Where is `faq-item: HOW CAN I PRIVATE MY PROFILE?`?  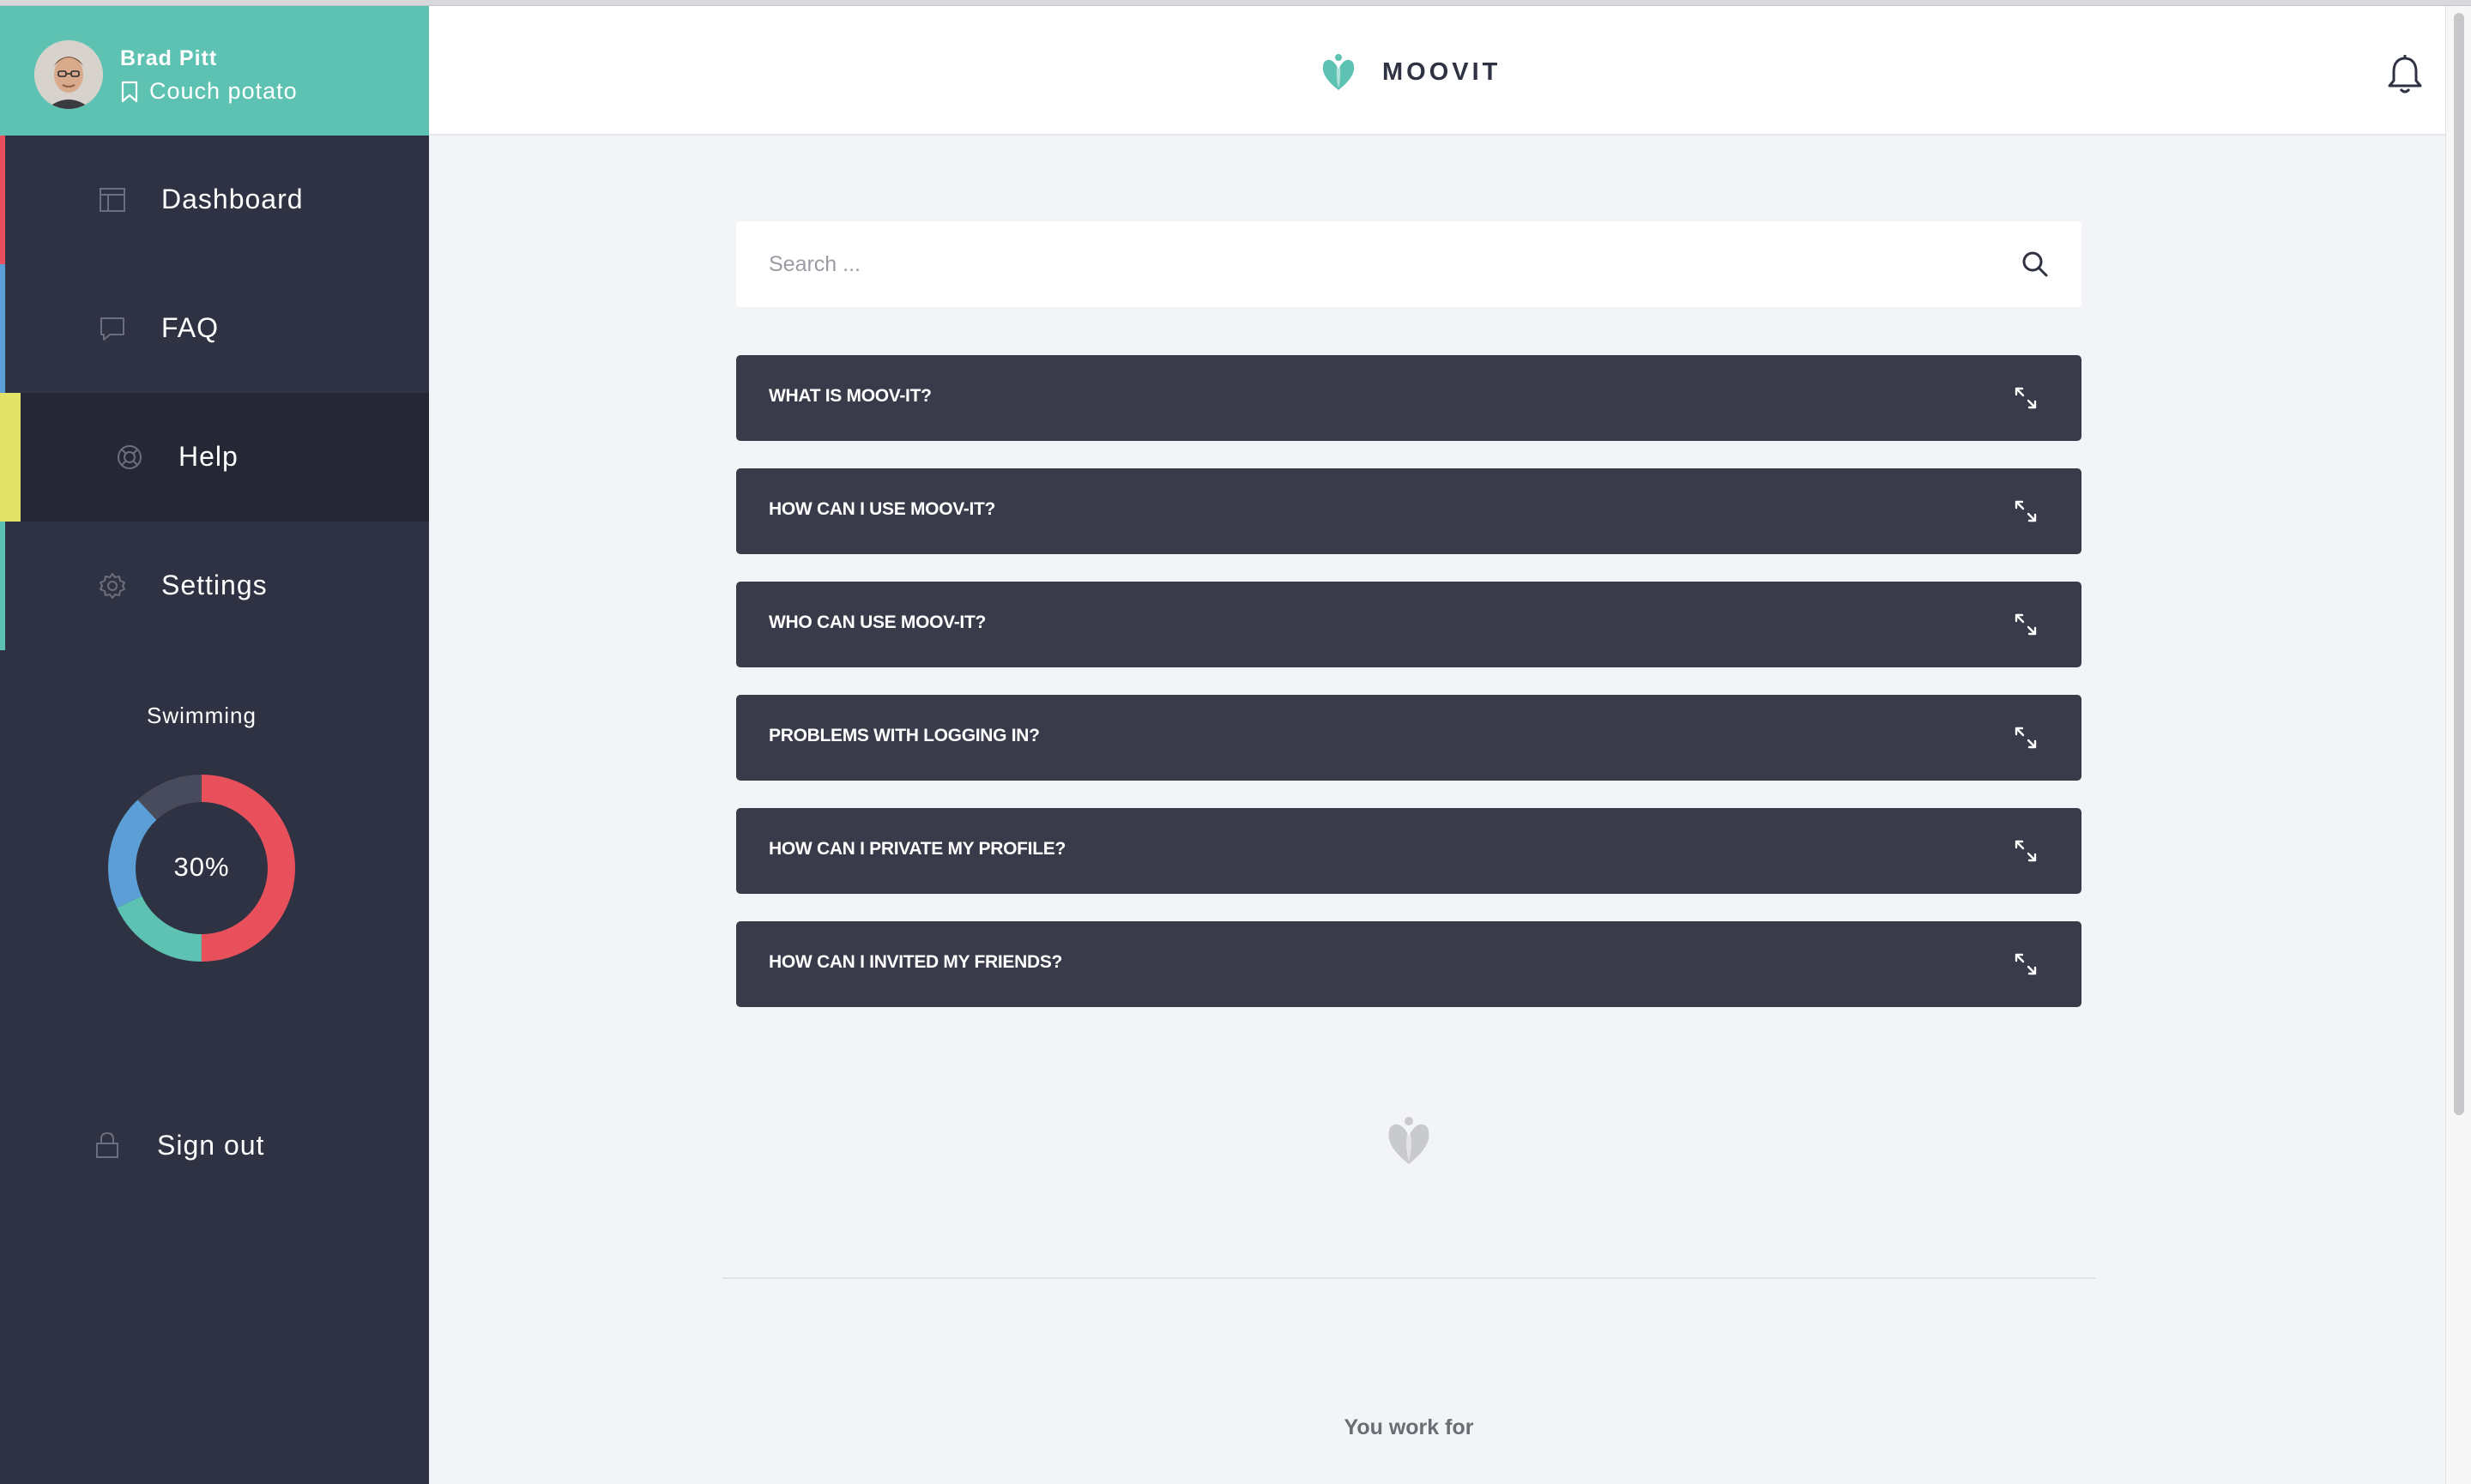
faq-item: HOW CAN I PRIVATE MY PROFILE? is located at coordinates (1408, 851).